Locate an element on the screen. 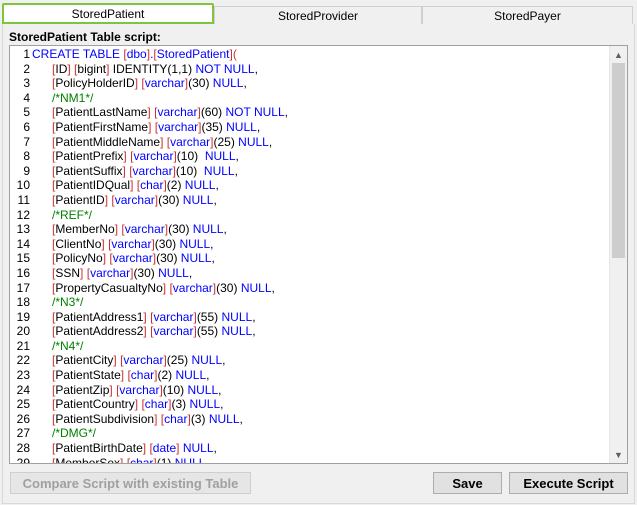 Image resolution: width=637 pixels, height=505 pixels. code-token: (25) is located at coordinates (179, 360).